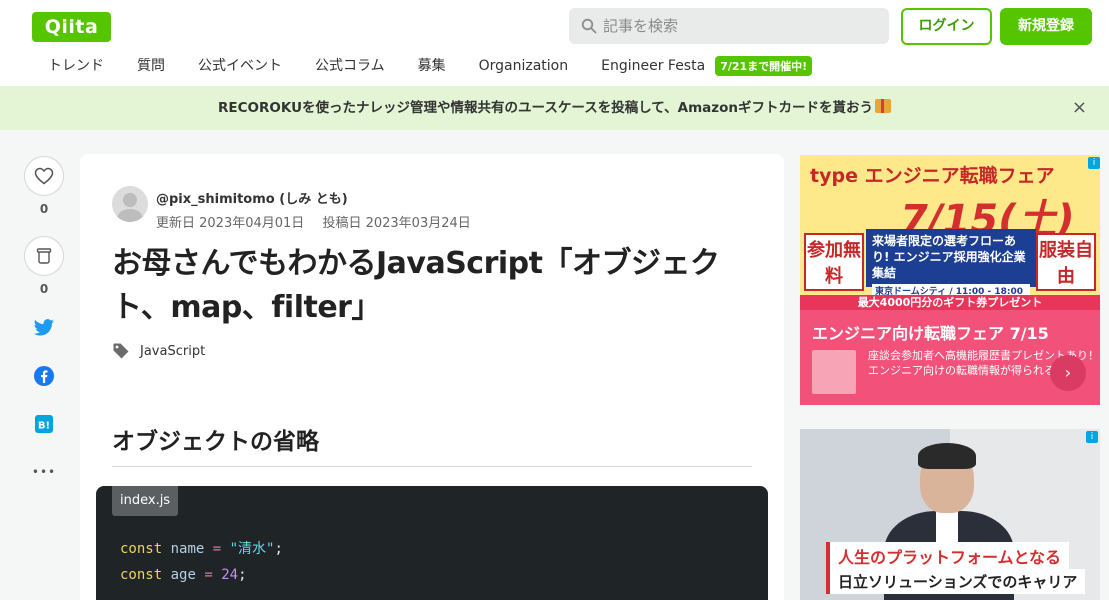 Image resolution: width=1109 pixels, height=600 pixels. What do you see at coordinates (932, 176) in the screenshot?
I see `ad1-brand: type エンジニア転職フェア` at bounding box center [932, 176].